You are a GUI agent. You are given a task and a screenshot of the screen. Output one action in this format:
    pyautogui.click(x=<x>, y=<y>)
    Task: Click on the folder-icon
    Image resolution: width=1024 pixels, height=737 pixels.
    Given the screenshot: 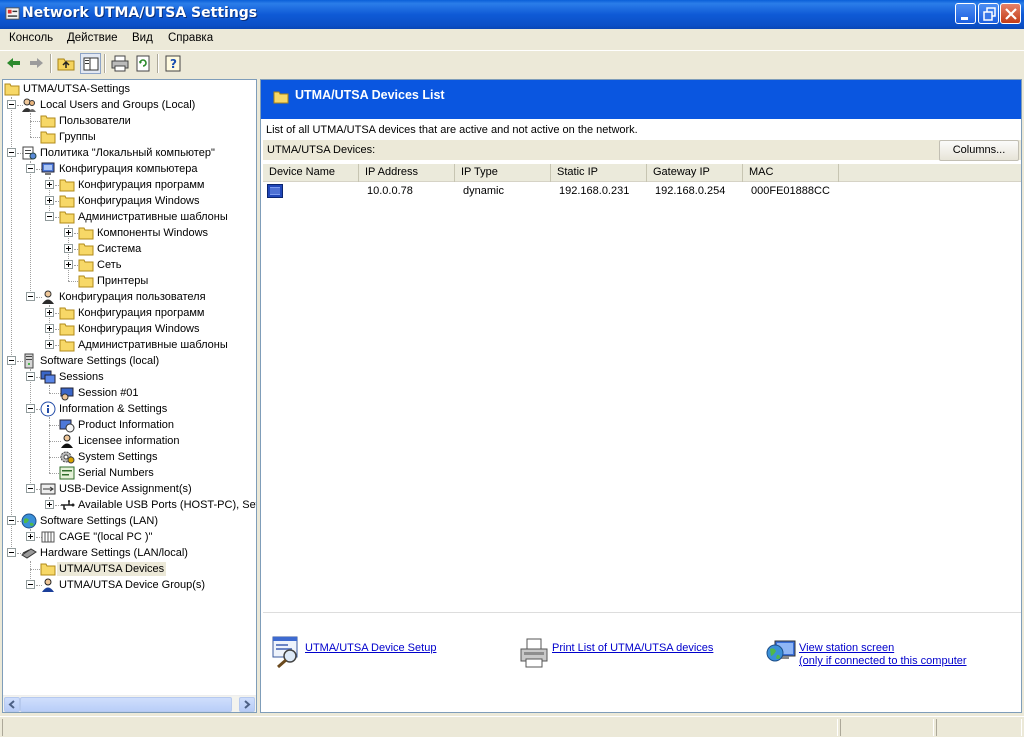 What is the action you would take?
    pyautogui.click(x=67, y=185)
    